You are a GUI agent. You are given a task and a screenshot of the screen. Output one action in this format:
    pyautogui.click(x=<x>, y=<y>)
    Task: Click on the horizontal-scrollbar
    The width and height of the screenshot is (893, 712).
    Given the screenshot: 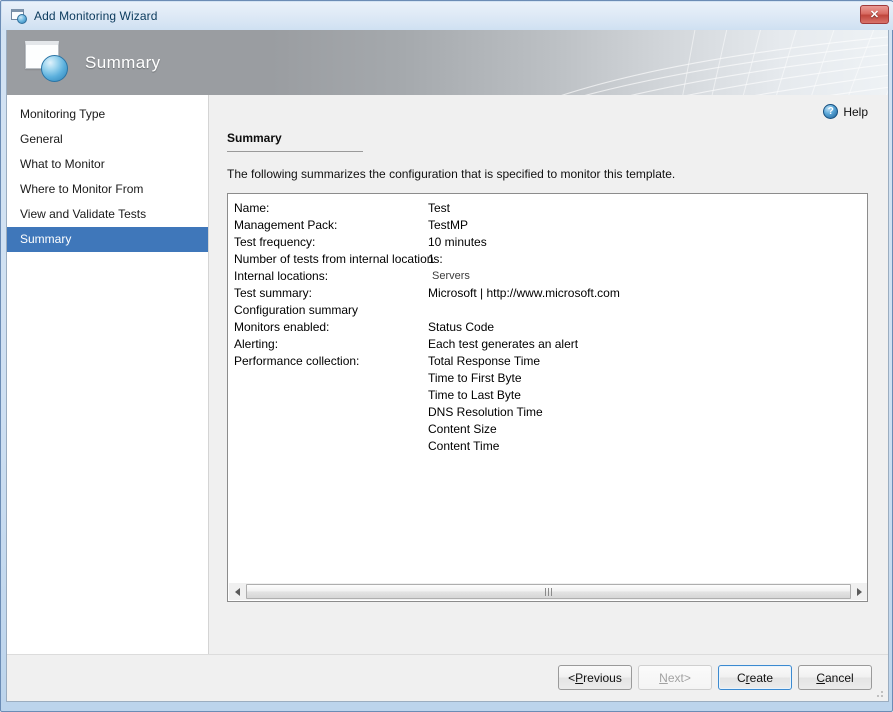 What is the action you would take?
    pyautogui.click(x=548, y=591)
    